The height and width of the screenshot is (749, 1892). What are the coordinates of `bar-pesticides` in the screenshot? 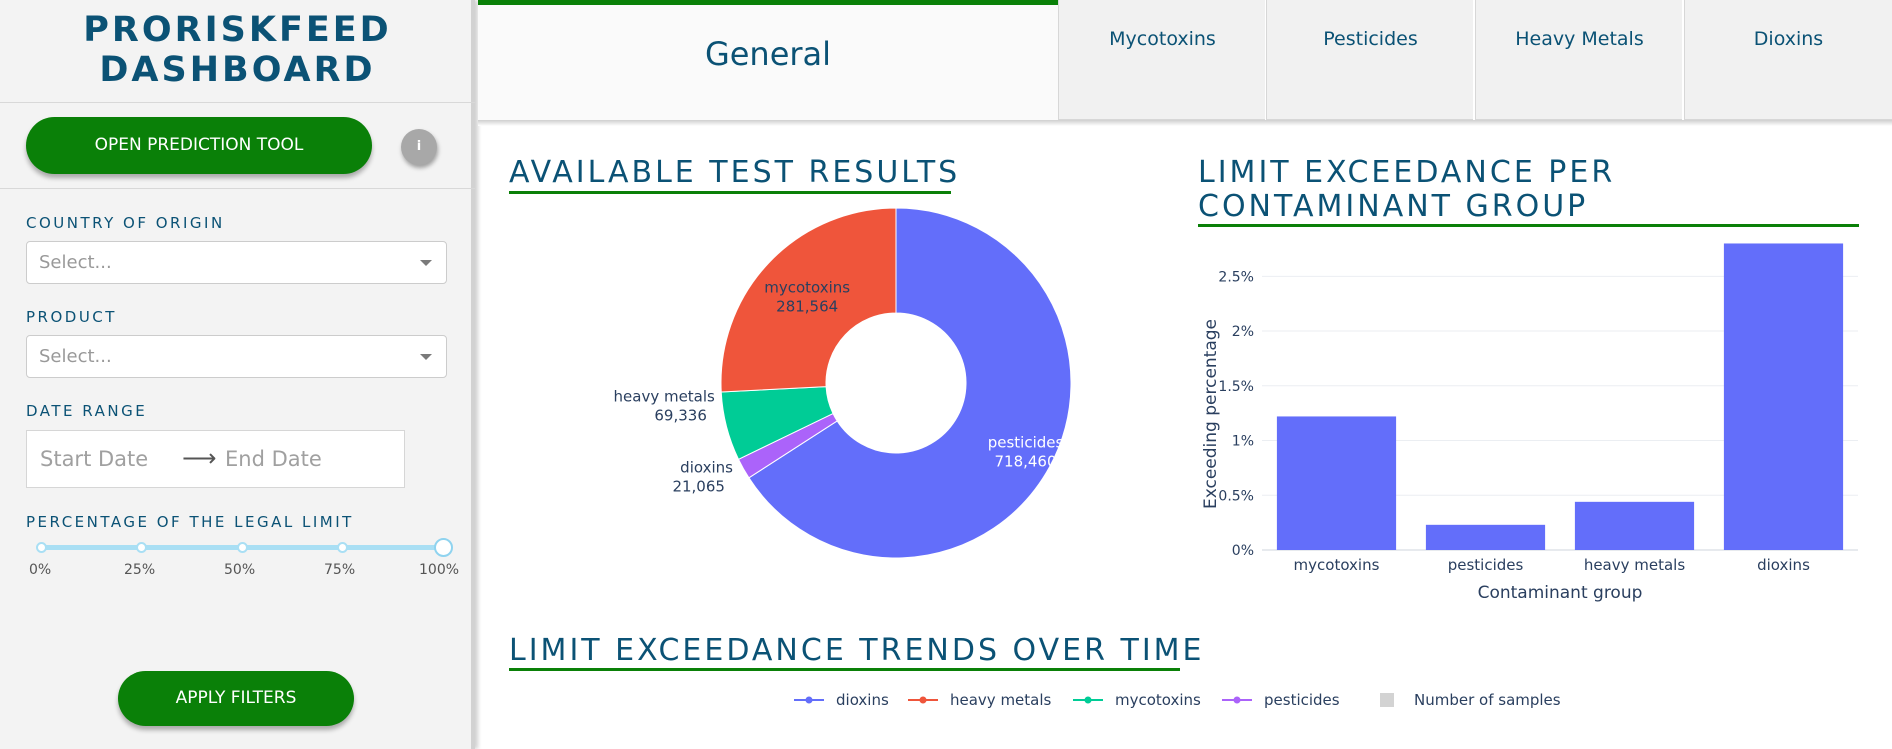 It's located at (1485, 537).